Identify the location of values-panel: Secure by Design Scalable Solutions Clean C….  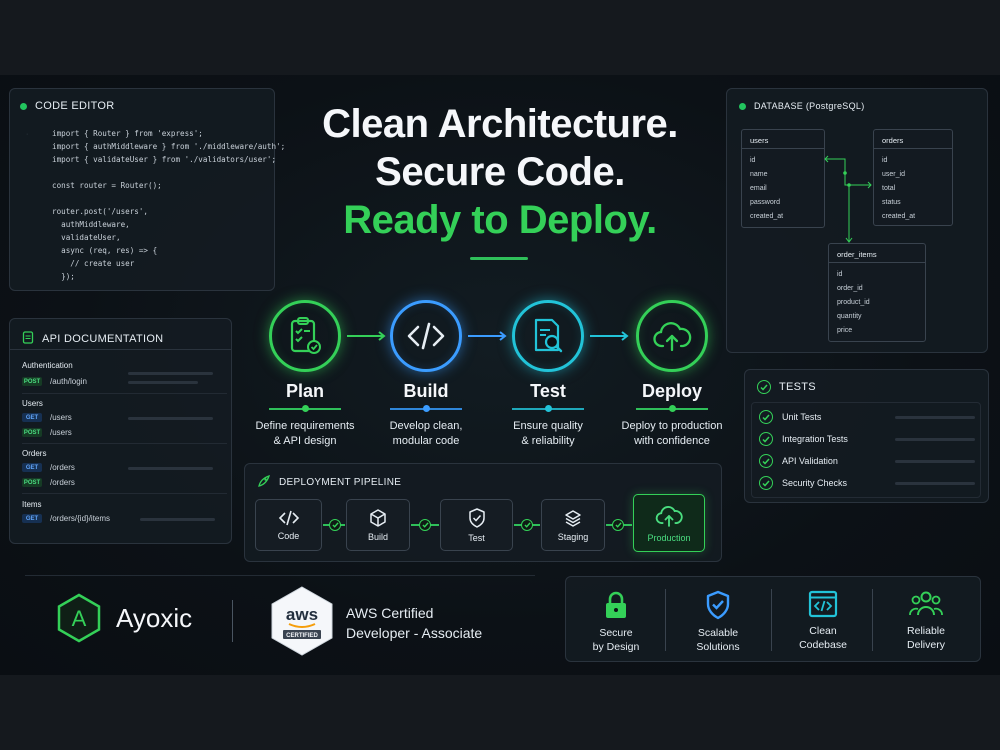
(773, 619).